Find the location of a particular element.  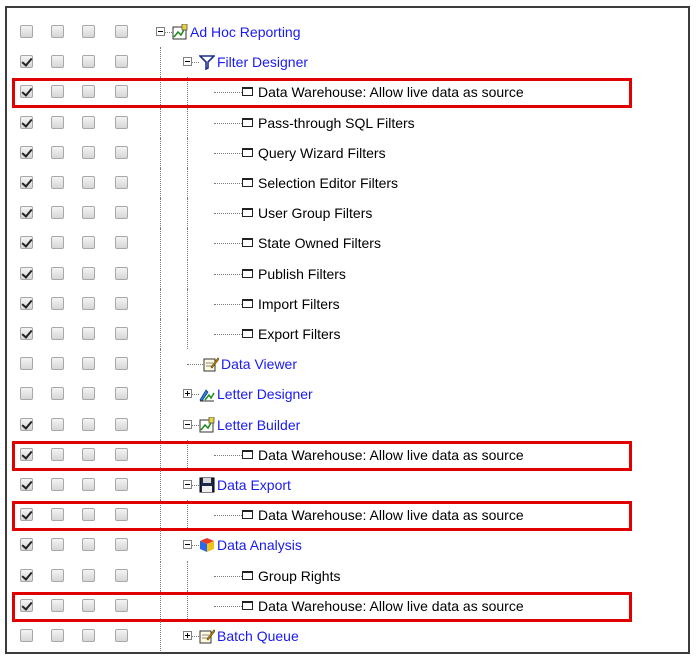

permission-label: Import Filters is located at coordinates (299, 304).